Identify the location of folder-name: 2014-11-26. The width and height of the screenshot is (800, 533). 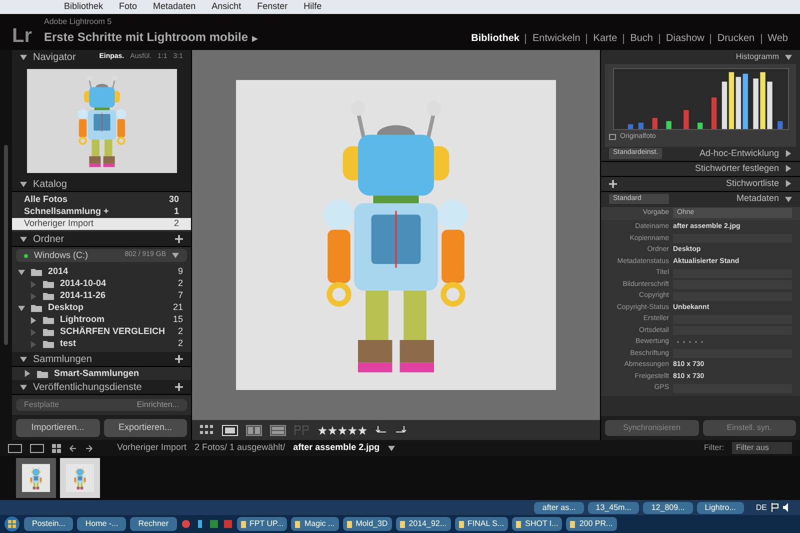
(83, 296).